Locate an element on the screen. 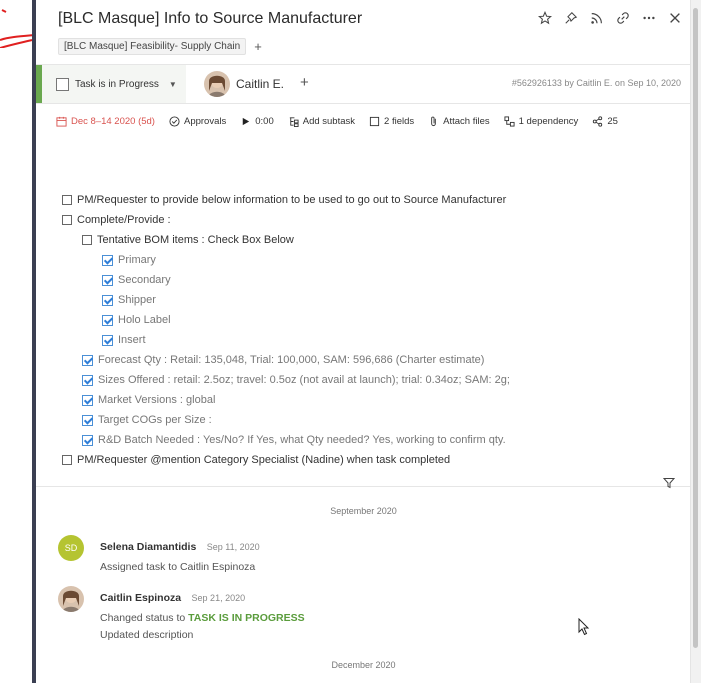 Image resolution: width=701 pixels, height=683 pixels. fields-button: 2 fields is located at coordinates (391, 121).